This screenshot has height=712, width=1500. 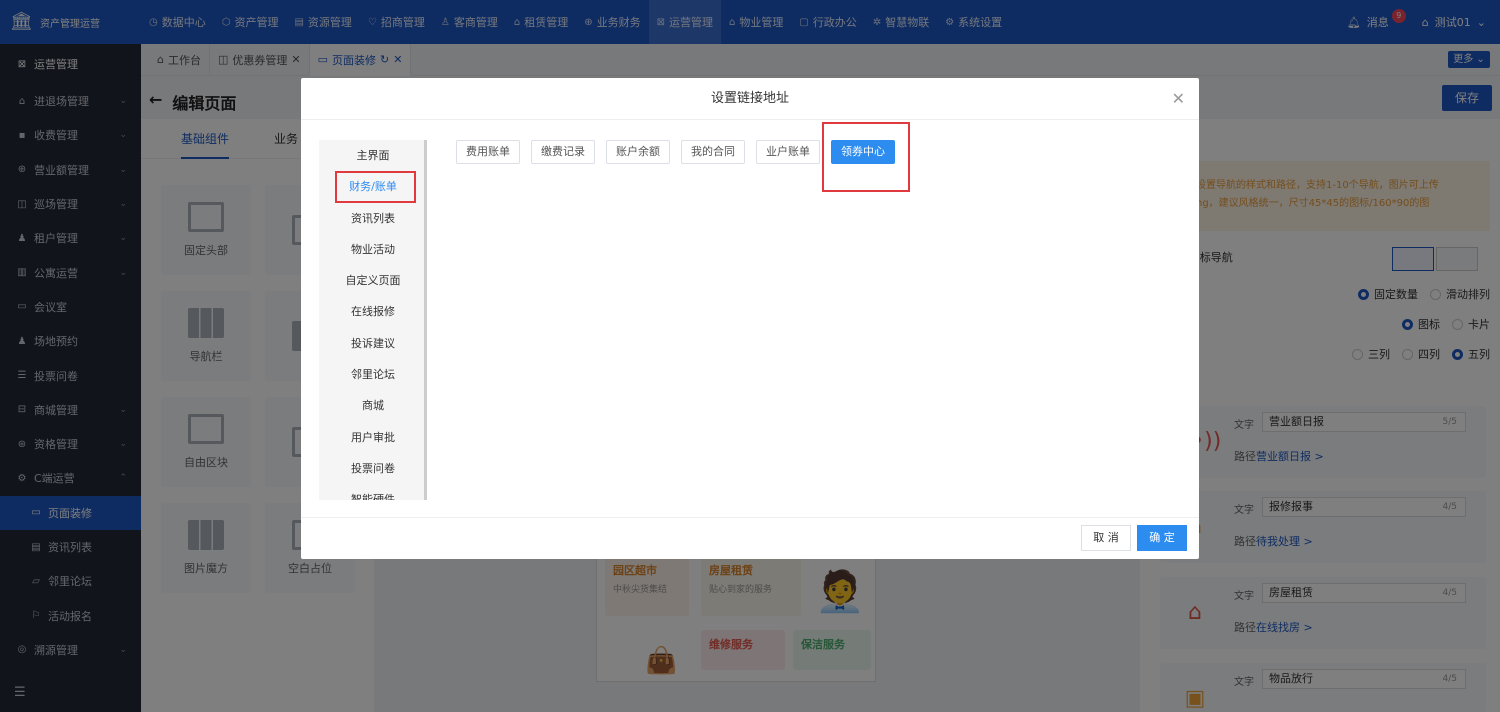 What do you see at coordinates (866, 157) in the screenshot?
I see `highlight-box-option` at bounding box center [866, 157].